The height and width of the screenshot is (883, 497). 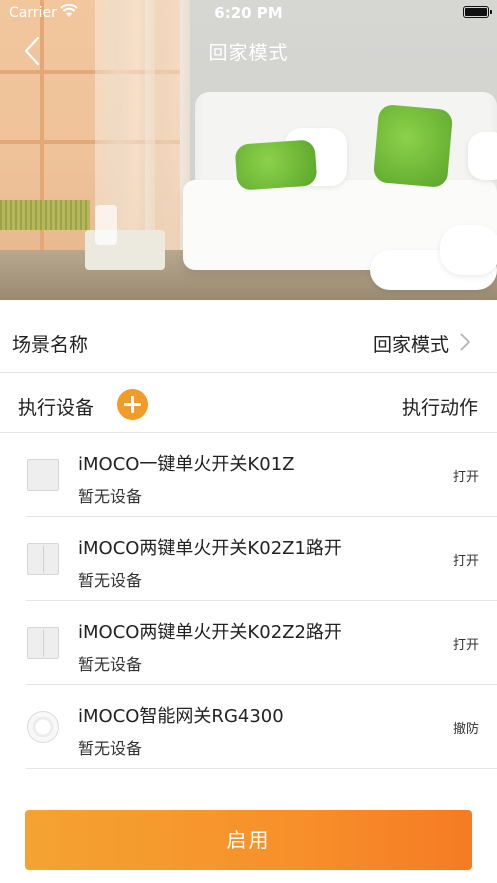 I want to click on device-name: iMOCO智能网关RG4300, so click(x=181, y=716).